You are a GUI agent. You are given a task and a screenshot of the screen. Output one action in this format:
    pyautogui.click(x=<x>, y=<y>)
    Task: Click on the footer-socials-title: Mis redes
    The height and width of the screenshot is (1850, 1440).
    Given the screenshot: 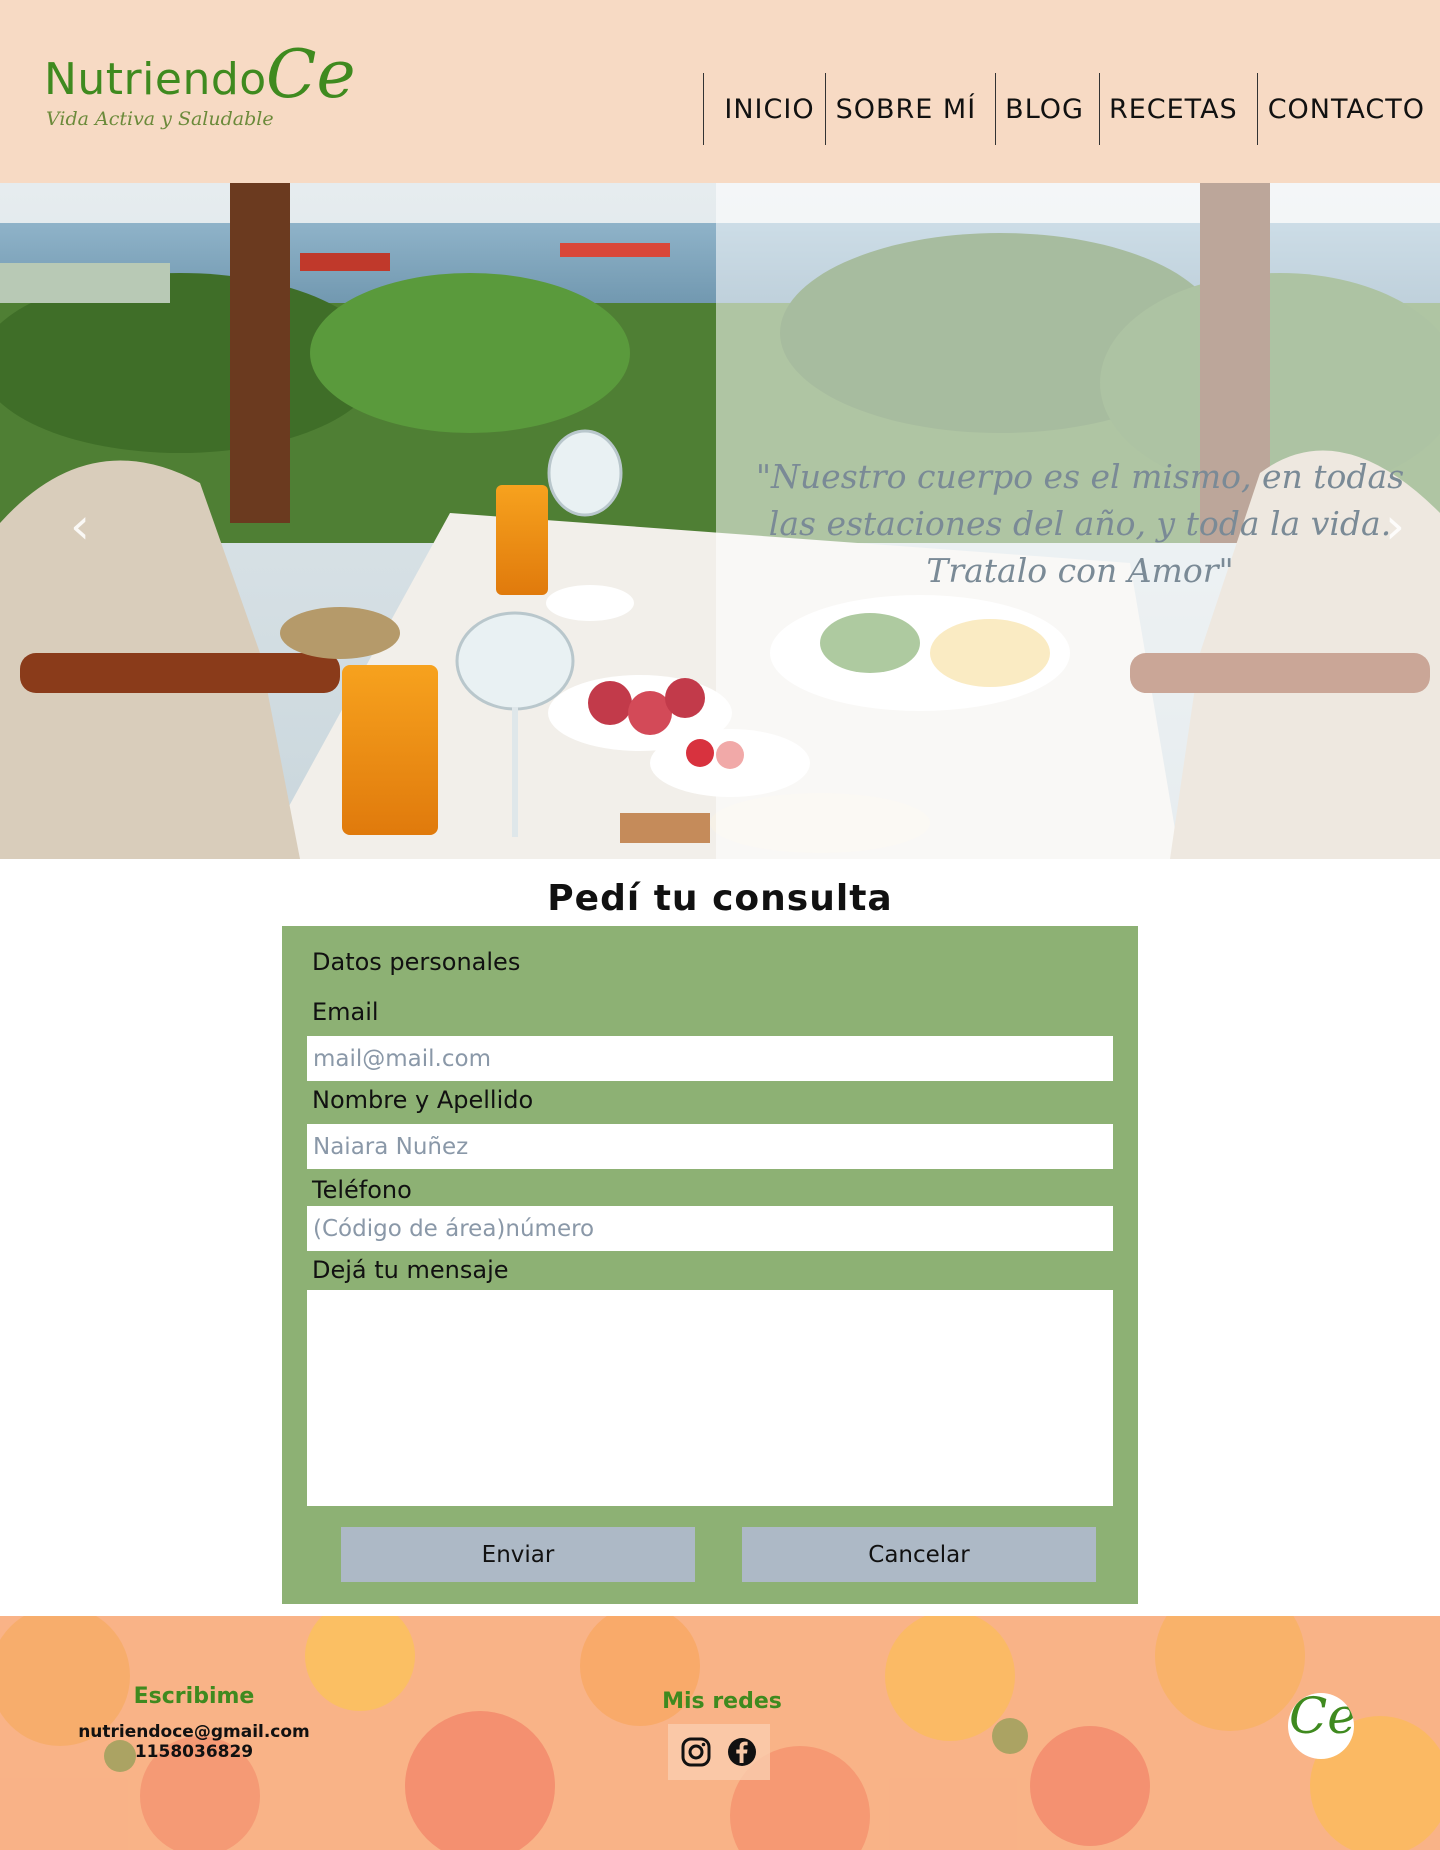 What is the action you would take?
    pyautogui.click(x=722, y=1701)
    